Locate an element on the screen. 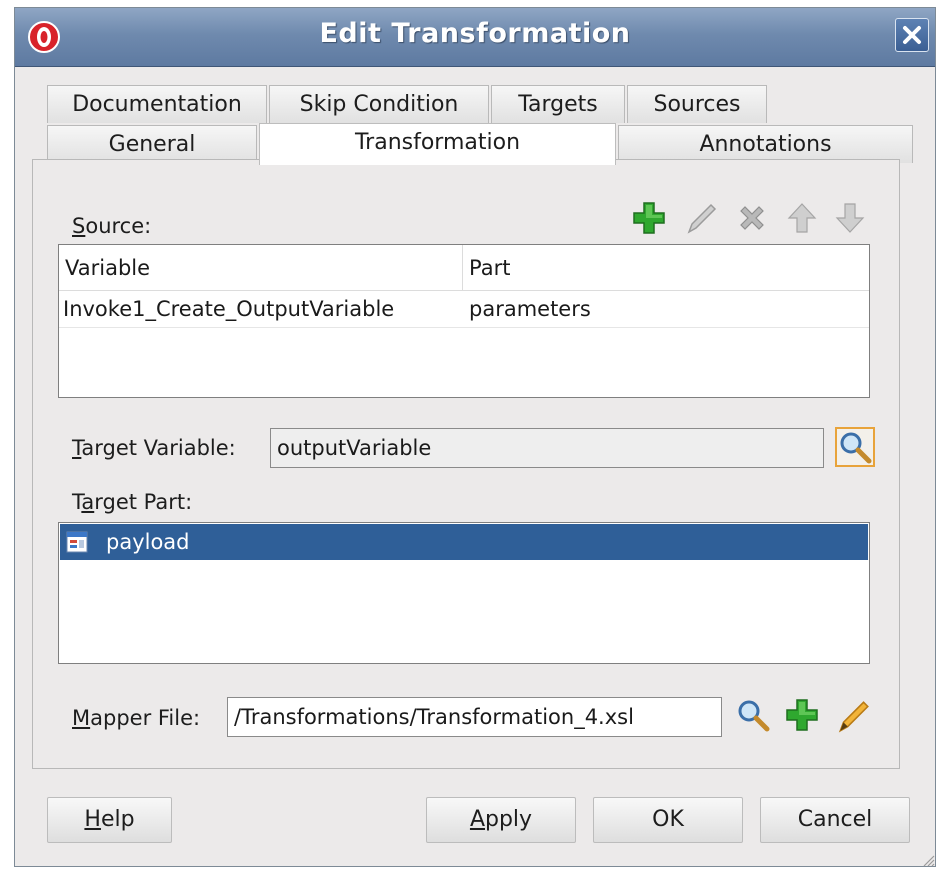 The width and height of the screenshot is (939, 871). tab-transformation: Transformation is located at coordinates (437, 144).